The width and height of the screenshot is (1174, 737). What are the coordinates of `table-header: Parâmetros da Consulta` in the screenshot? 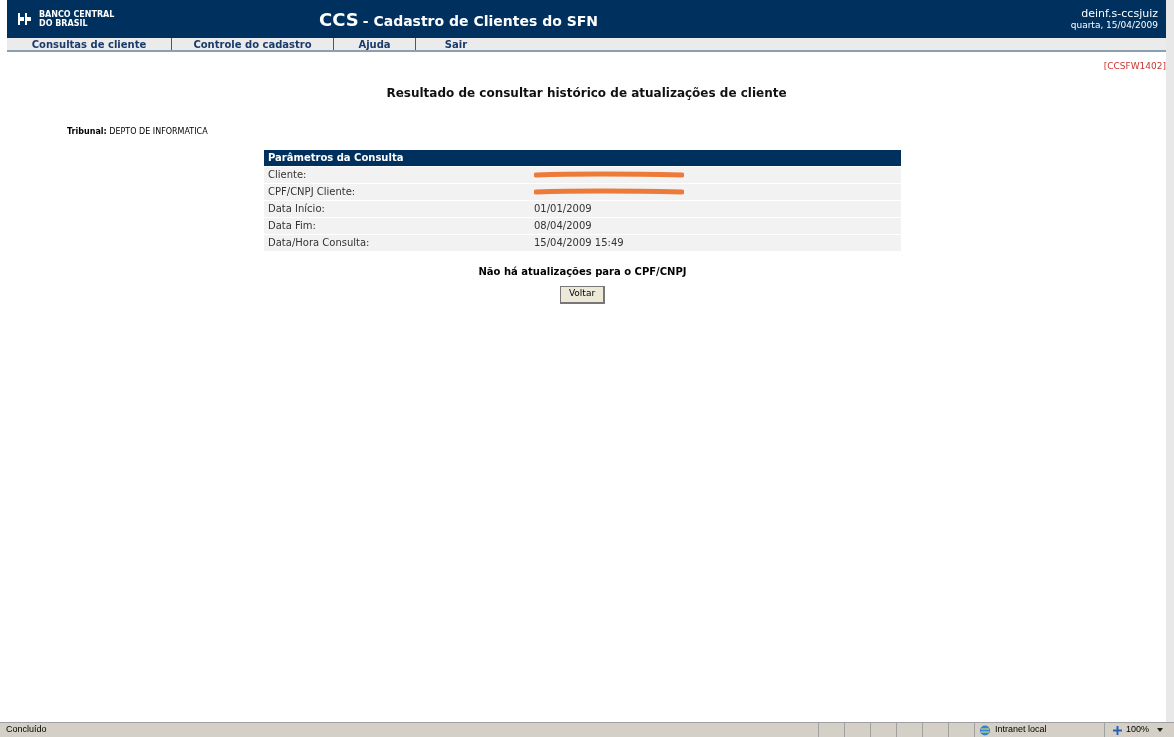 It's located at (582, 157).